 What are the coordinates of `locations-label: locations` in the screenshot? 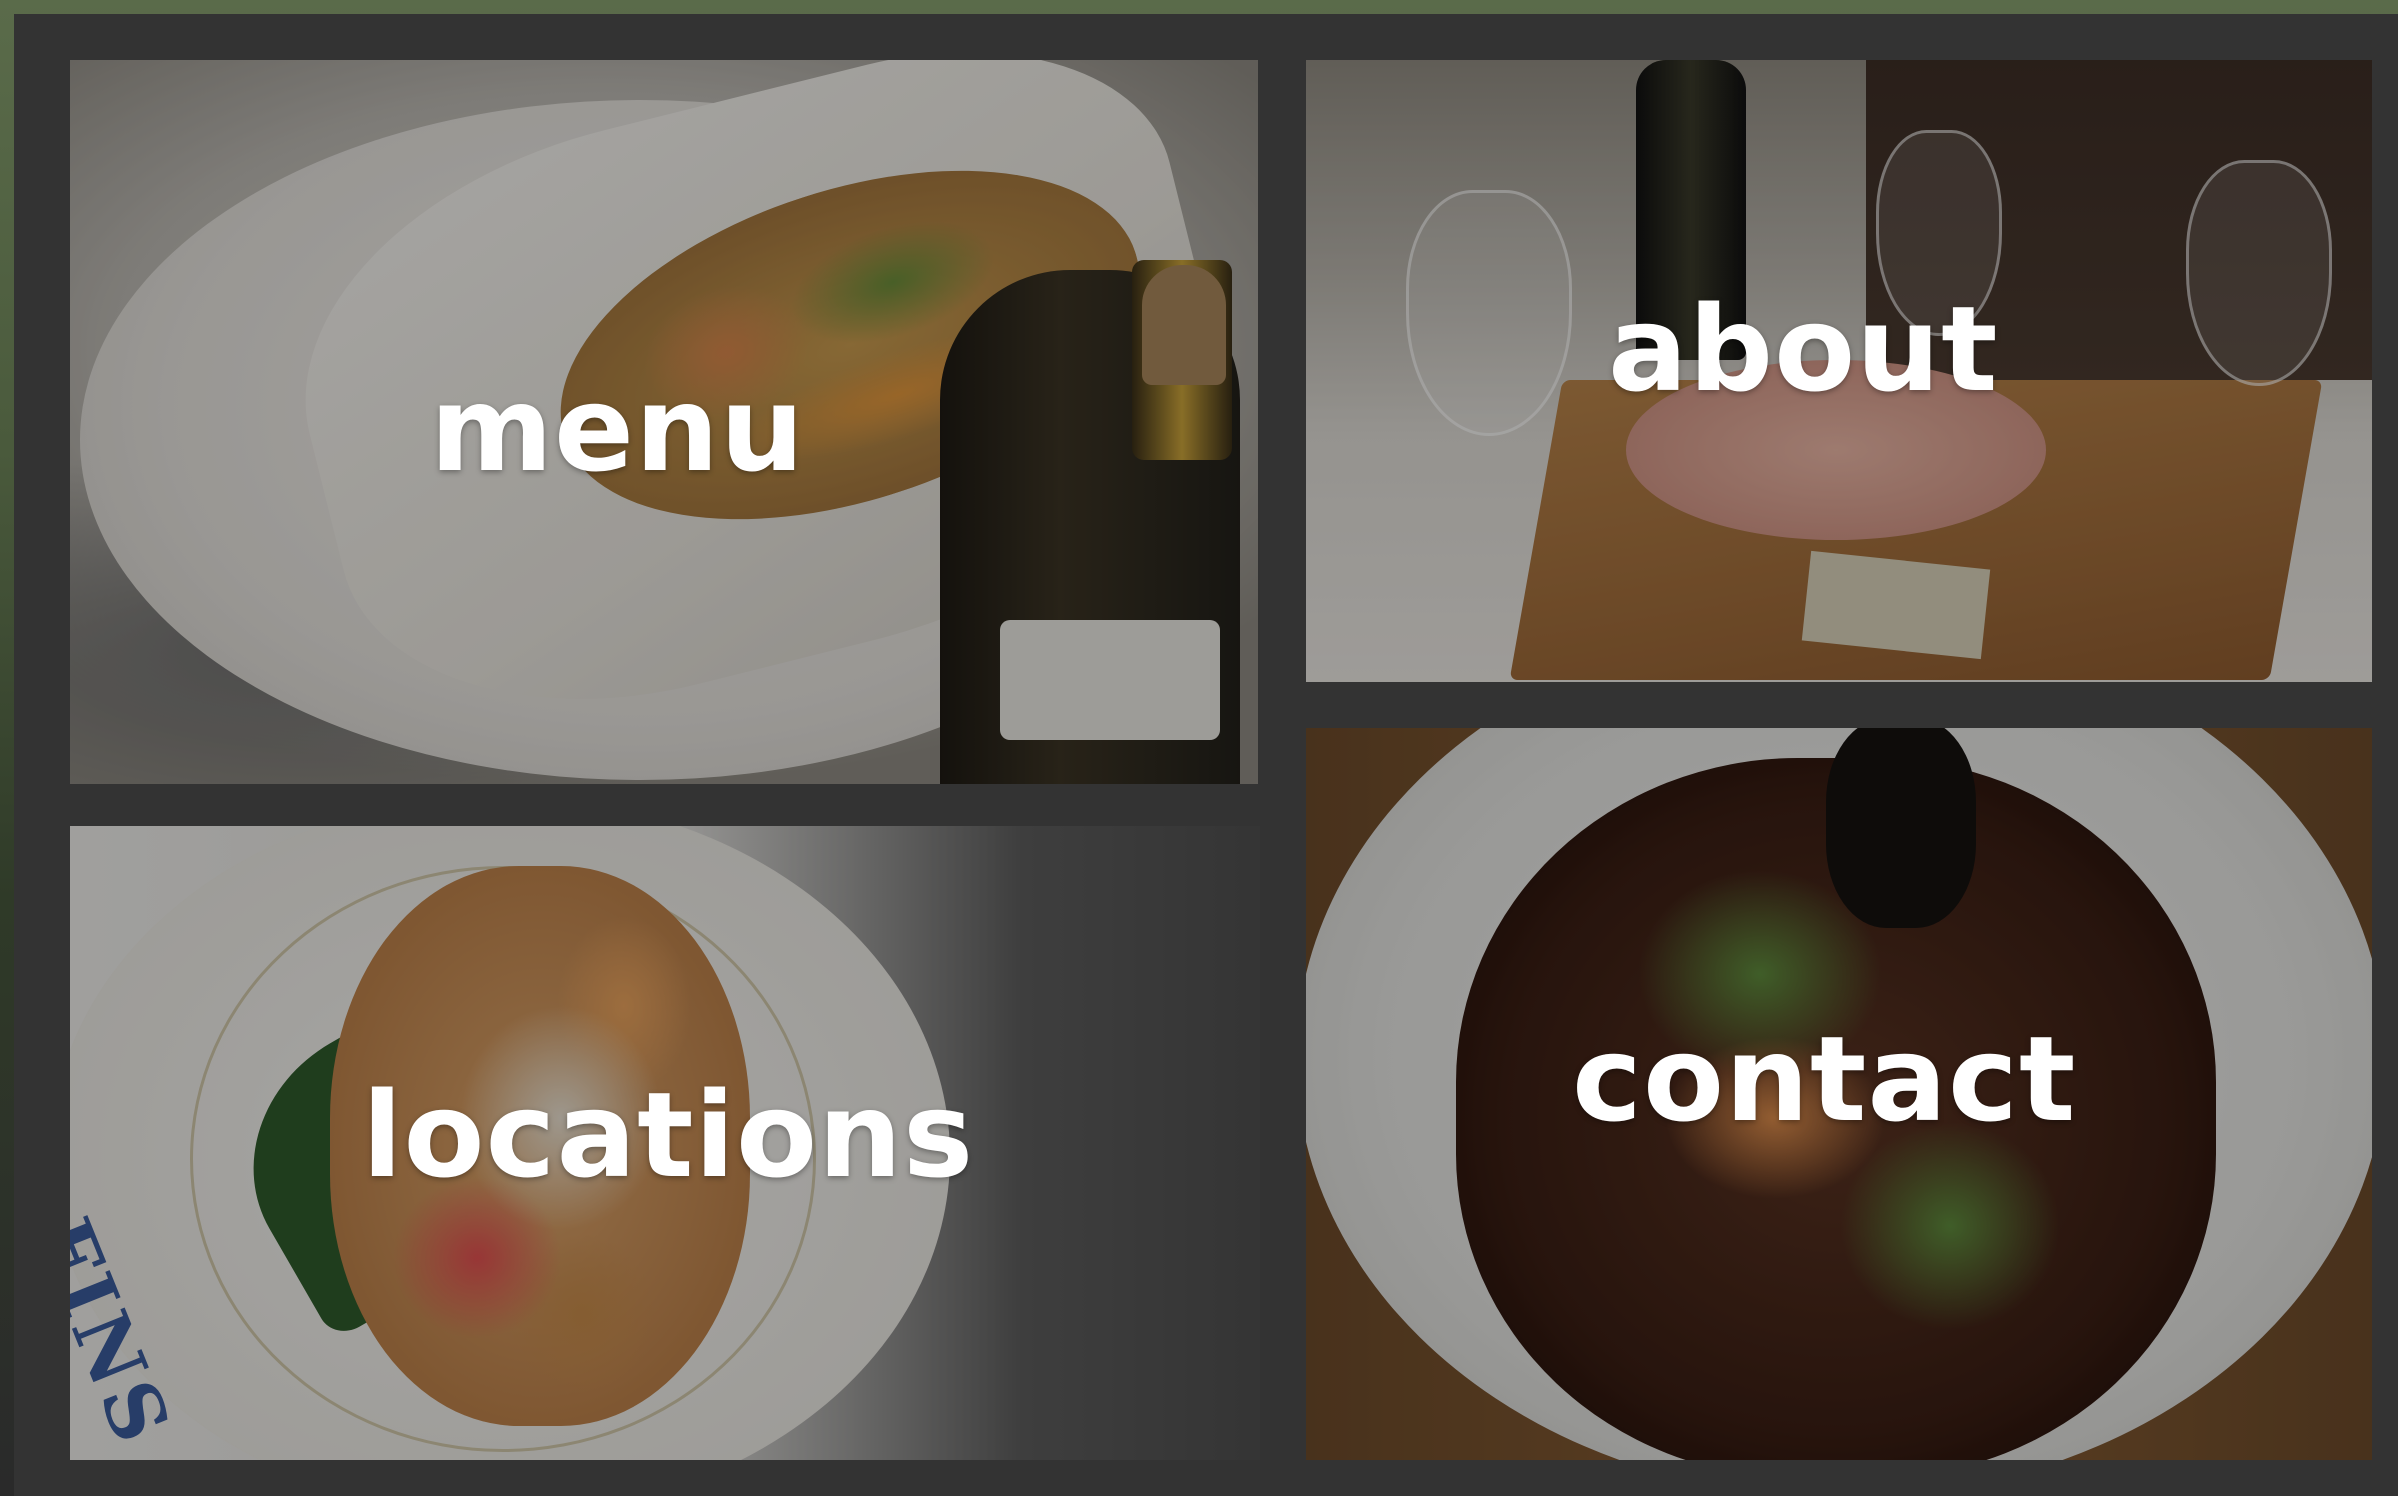 It's located at (668, 1135).